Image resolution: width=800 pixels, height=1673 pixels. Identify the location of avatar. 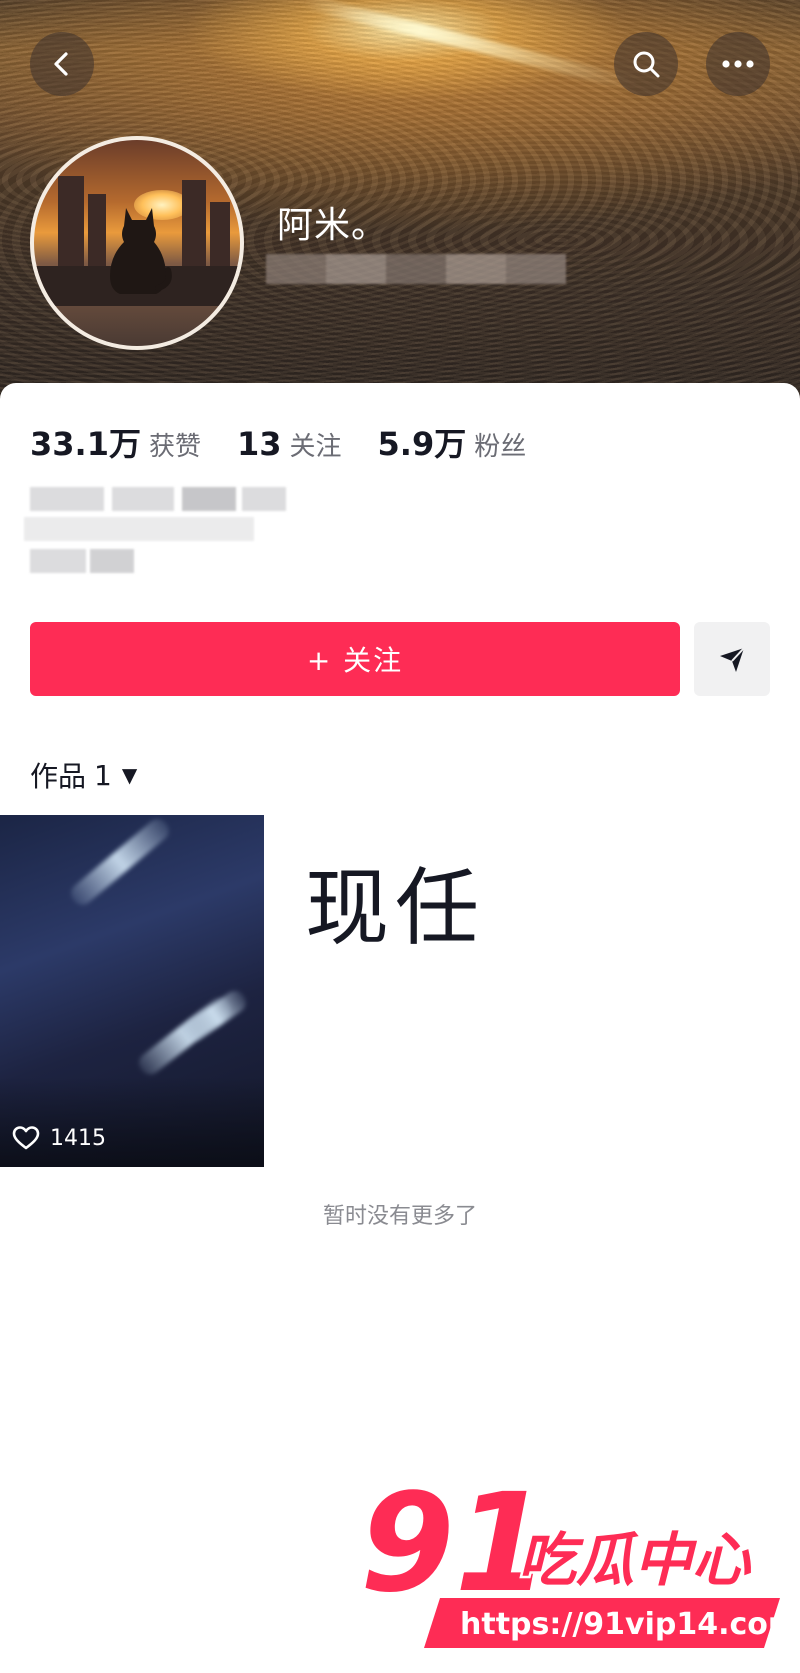
(137, 243).